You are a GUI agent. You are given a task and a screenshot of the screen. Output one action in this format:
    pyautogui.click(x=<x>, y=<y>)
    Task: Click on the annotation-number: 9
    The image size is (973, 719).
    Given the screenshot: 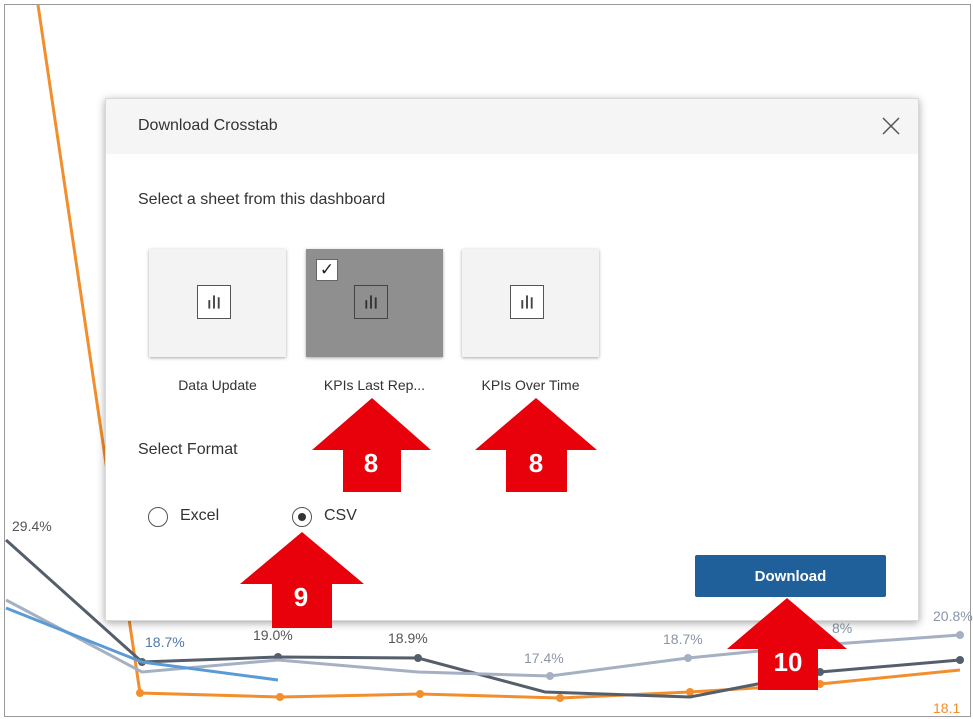 What is the action you would take?
    pyautogui.click(x=301, y=597)
    